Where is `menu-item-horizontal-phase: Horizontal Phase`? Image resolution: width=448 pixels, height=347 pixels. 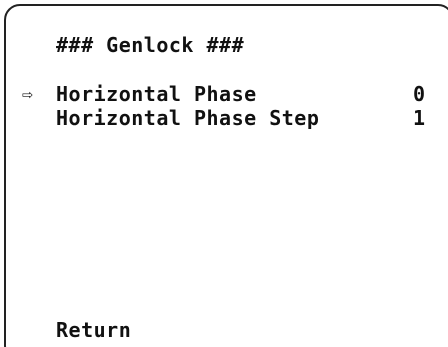 menu-item-horizontal-phase: Horizontal Phase is located at coordinates (156, 94).